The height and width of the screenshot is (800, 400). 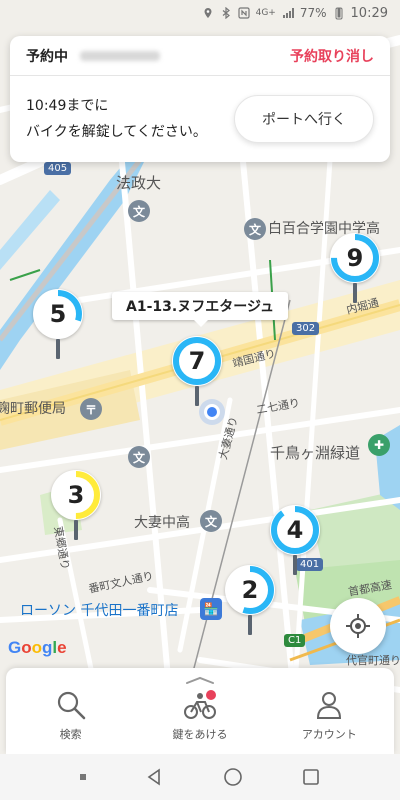 What do you see at coordinates (200, 680) in the screenshot?
I see `sheet-handle-icon` at bounding box center [200, 680].